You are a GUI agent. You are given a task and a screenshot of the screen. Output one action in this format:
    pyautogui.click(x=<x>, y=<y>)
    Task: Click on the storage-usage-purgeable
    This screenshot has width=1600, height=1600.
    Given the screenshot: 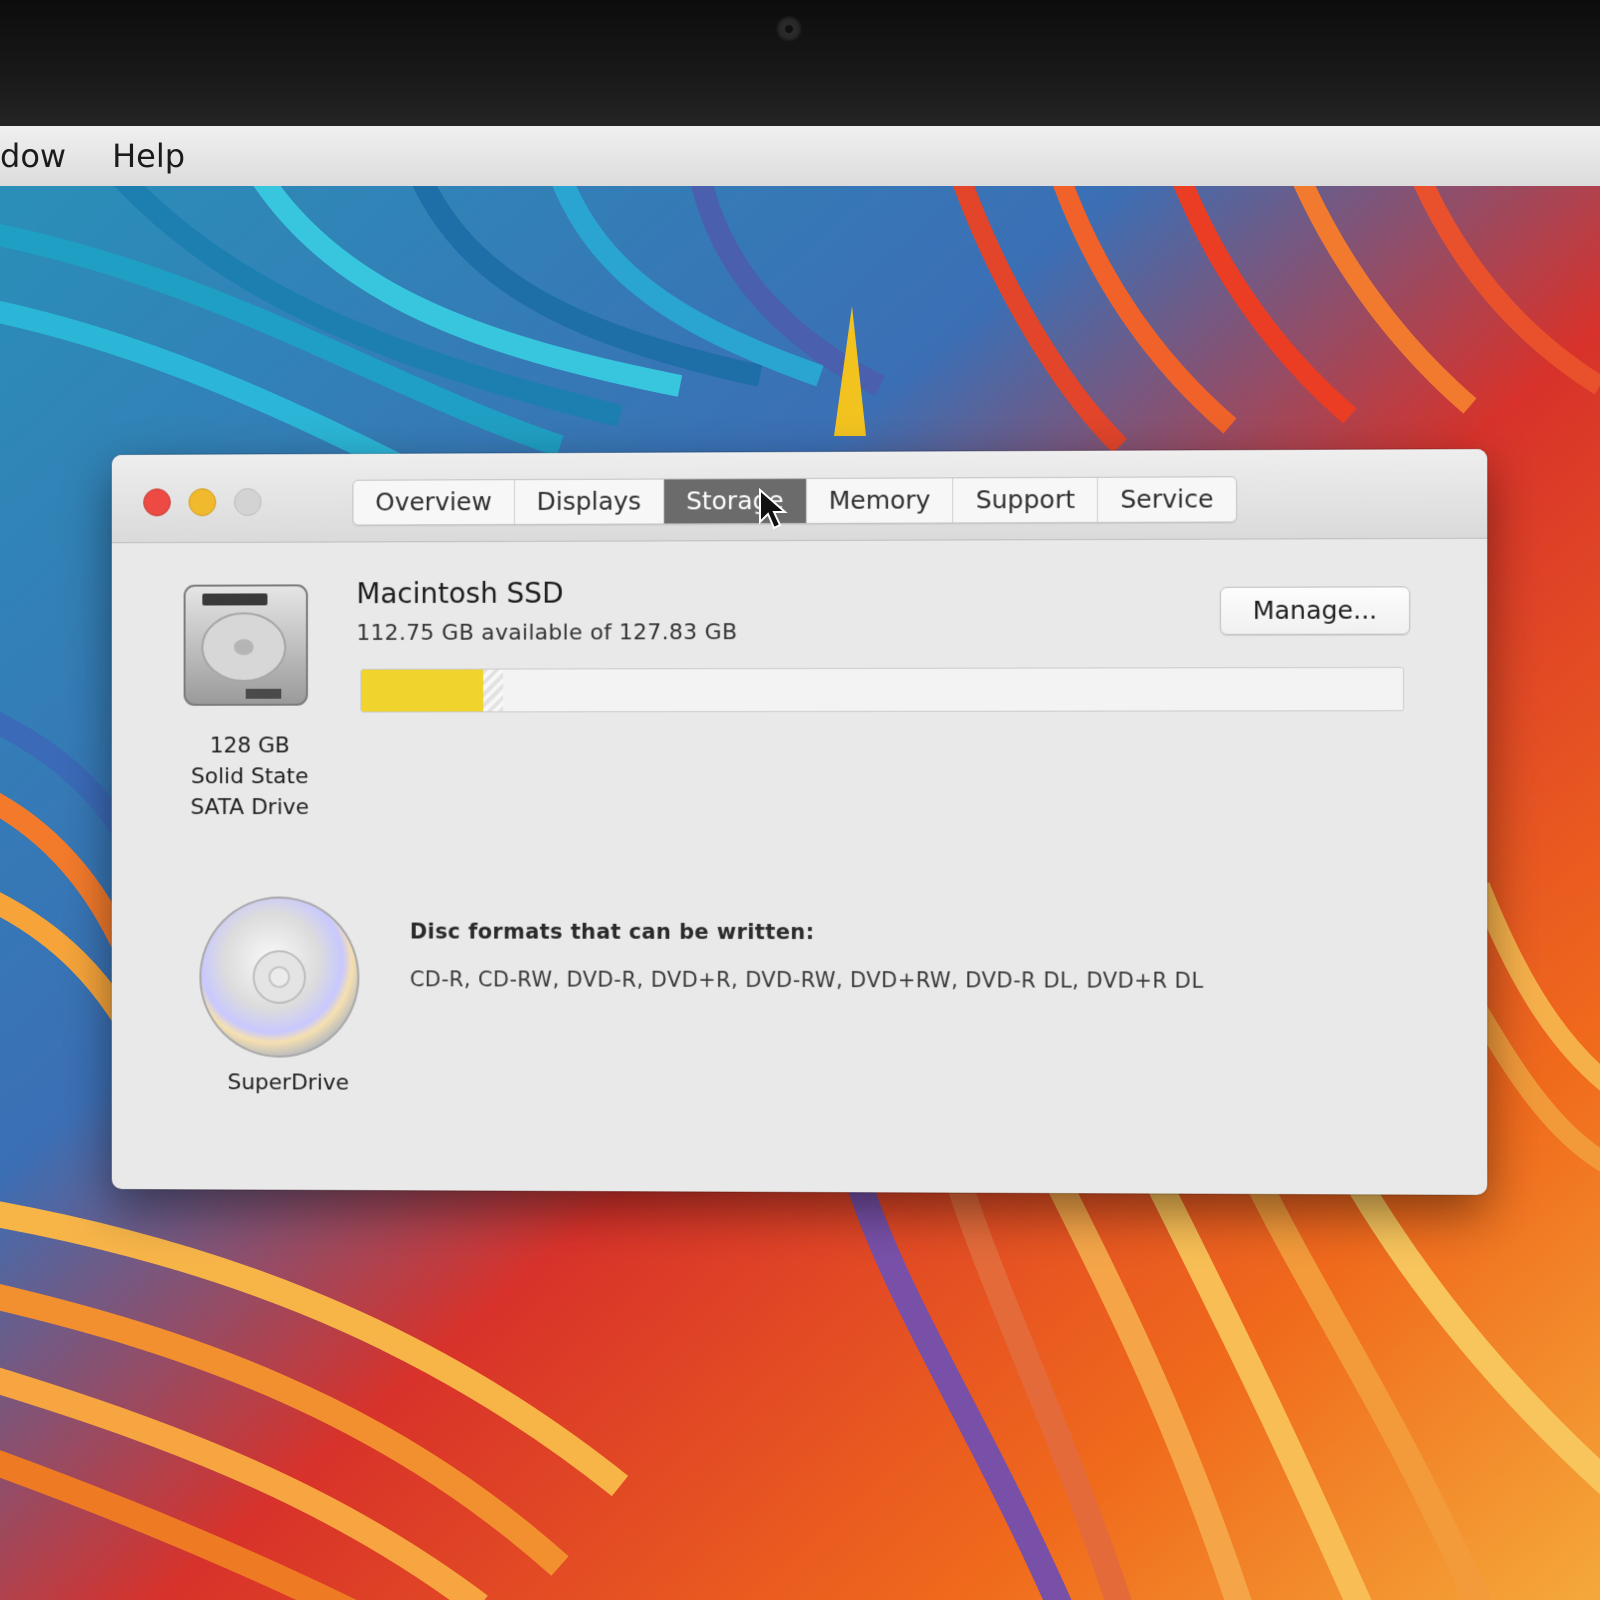 What is the action you would take?
    pyautogui.click(x=492, y=690)
    